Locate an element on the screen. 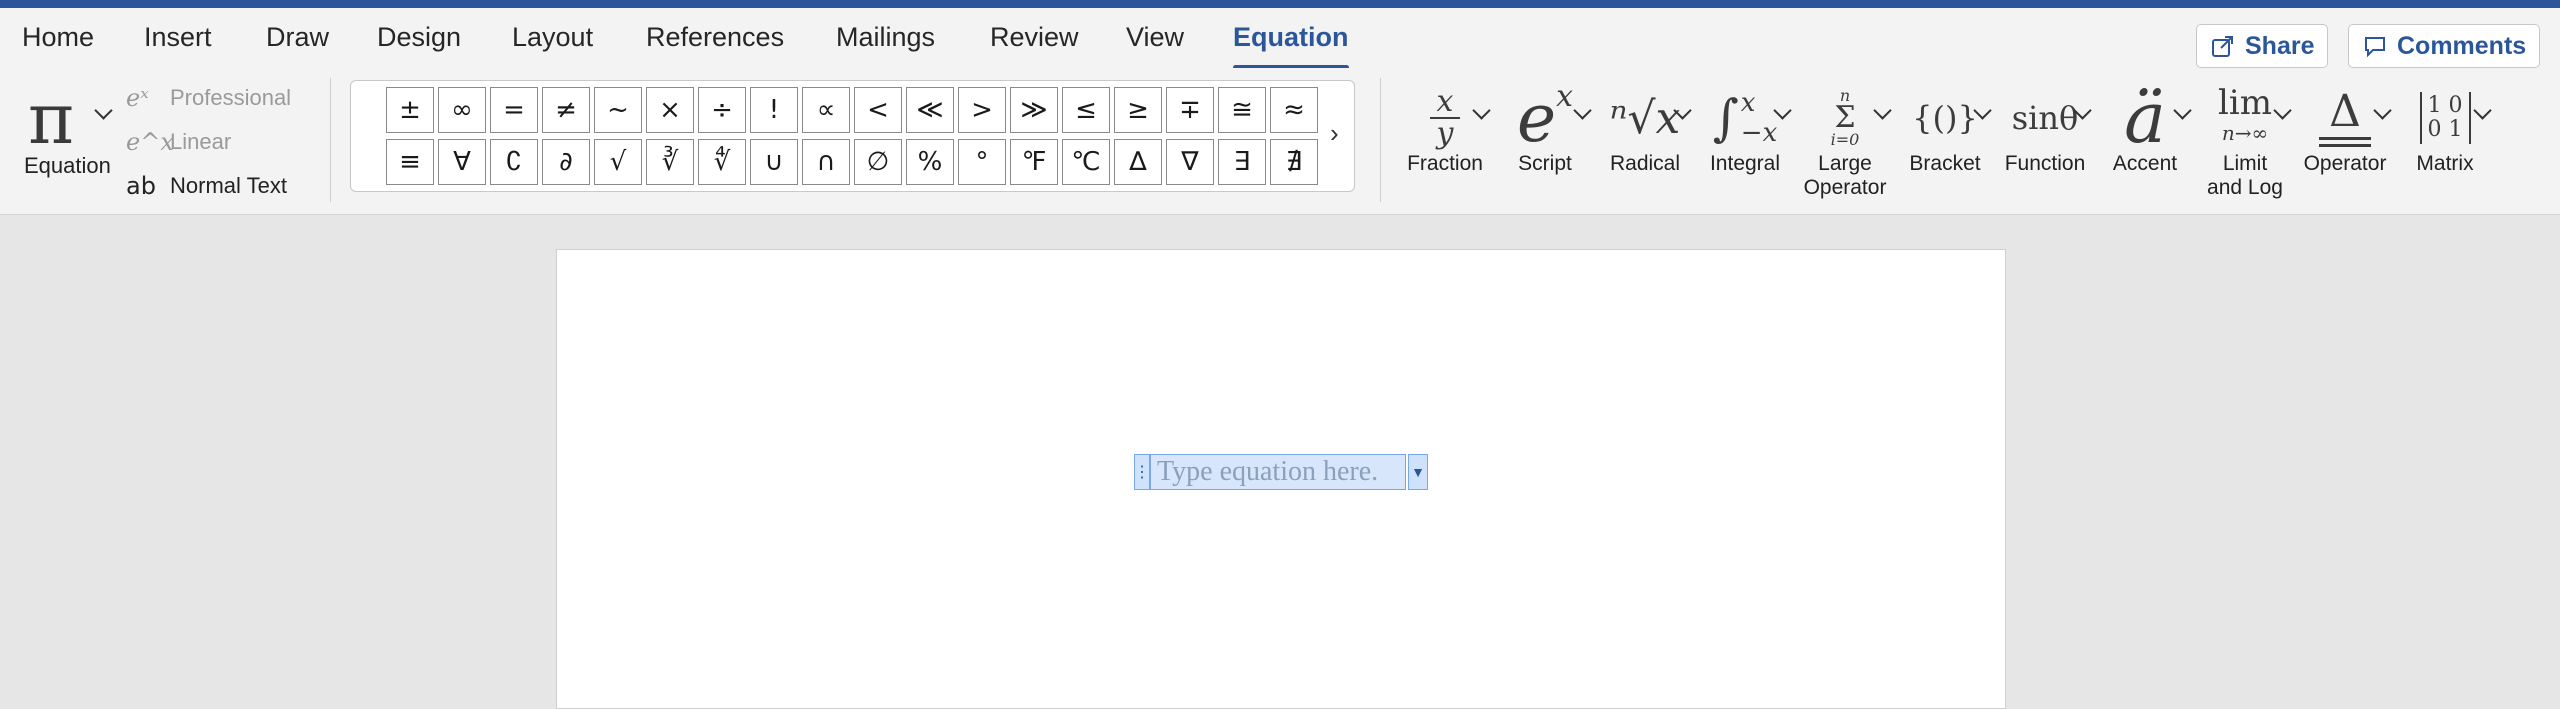  function-label: Function is located at coordinates (2045, 163).